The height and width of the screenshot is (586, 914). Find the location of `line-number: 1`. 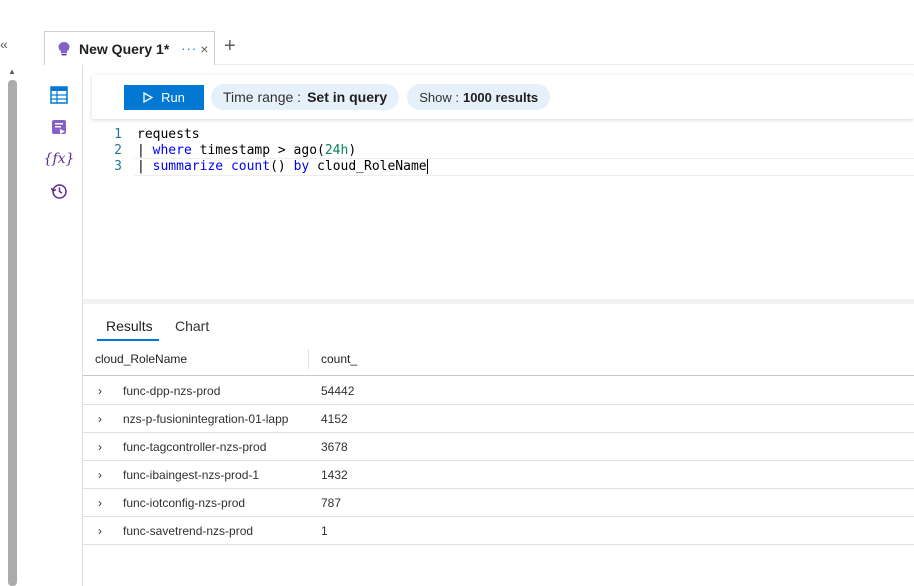

line-number: 1 is located at coordinates (118, 134).